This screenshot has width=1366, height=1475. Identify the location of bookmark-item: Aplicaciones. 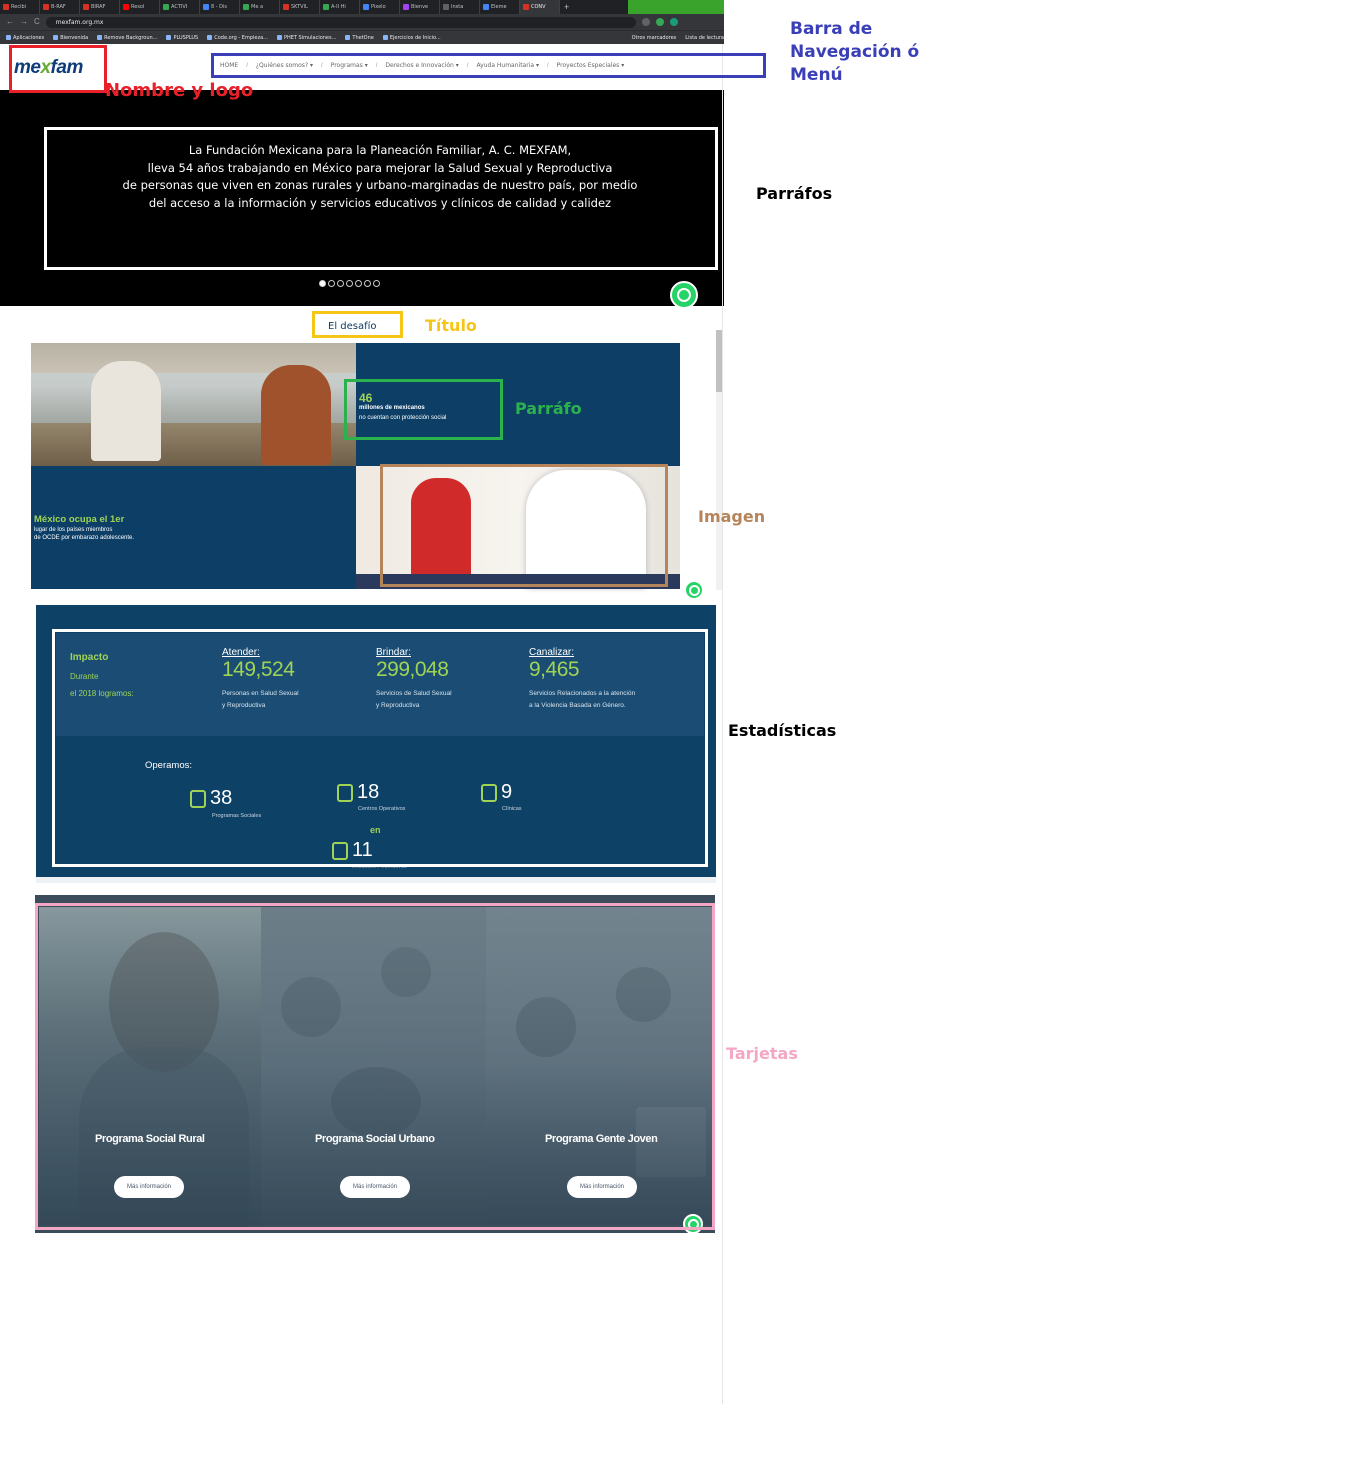
(25, 38).